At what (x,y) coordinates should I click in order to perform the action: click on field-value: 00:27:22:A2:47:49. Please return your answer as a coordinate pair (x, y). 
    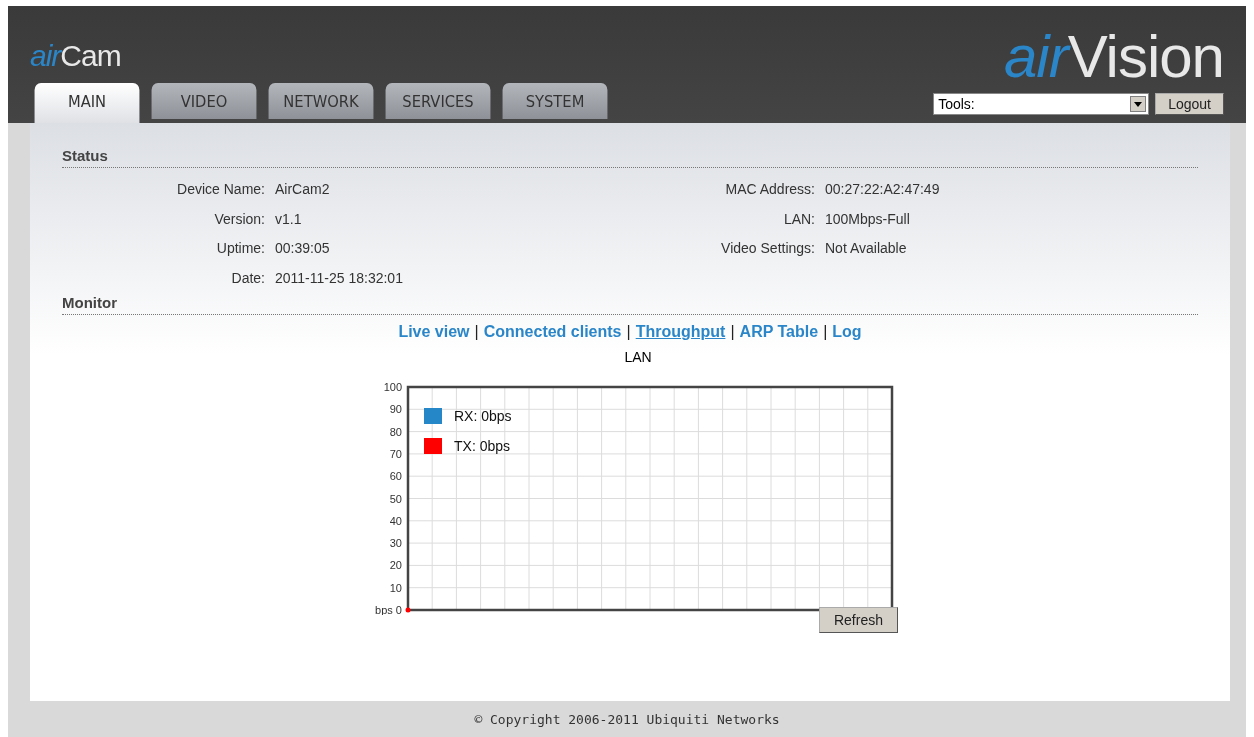
    Looking at the image, I should click on (883, 189).